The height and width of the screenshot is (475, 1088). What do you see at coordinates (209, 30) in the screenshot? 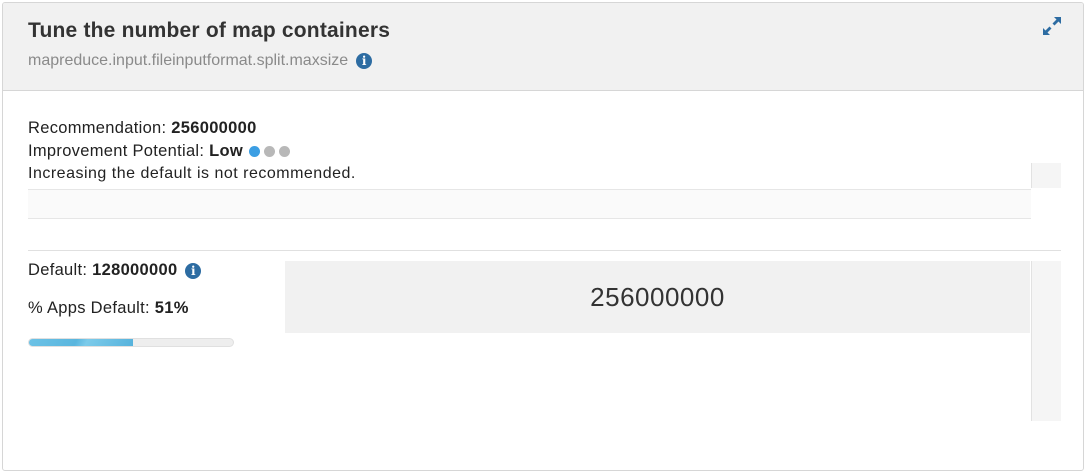
I see `card-title: Tune the number of map containers` at bounding box center [209, 30].